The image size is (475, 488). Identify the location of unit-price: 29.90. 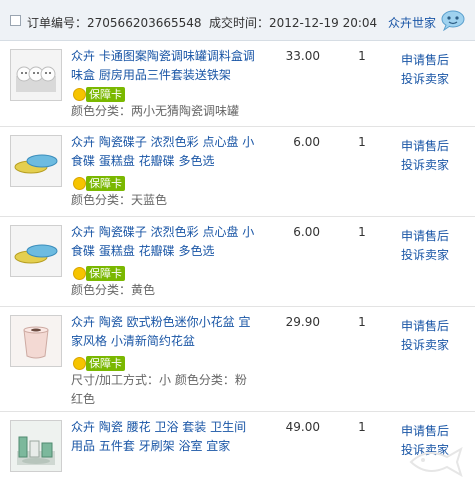
(302, 322).